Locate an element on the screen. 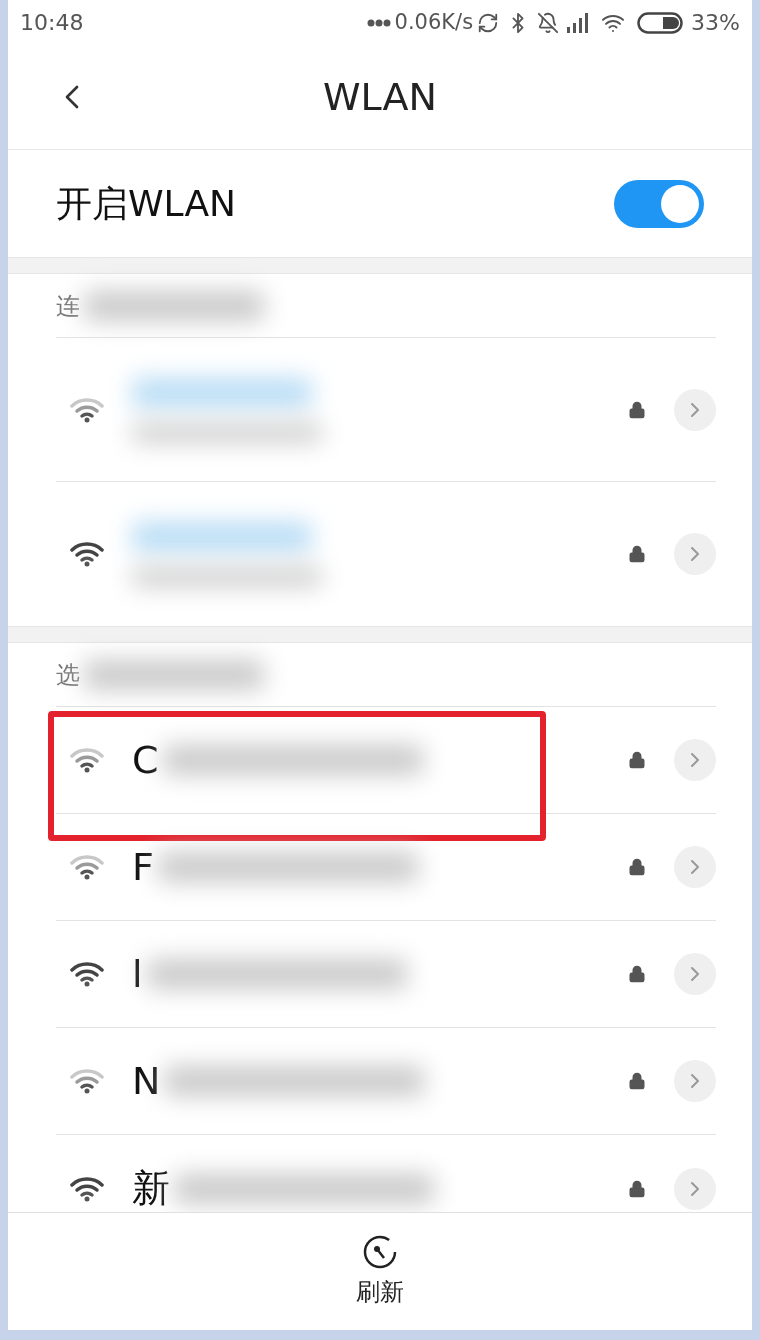  network-name: l is located at coordinates (137, 974).